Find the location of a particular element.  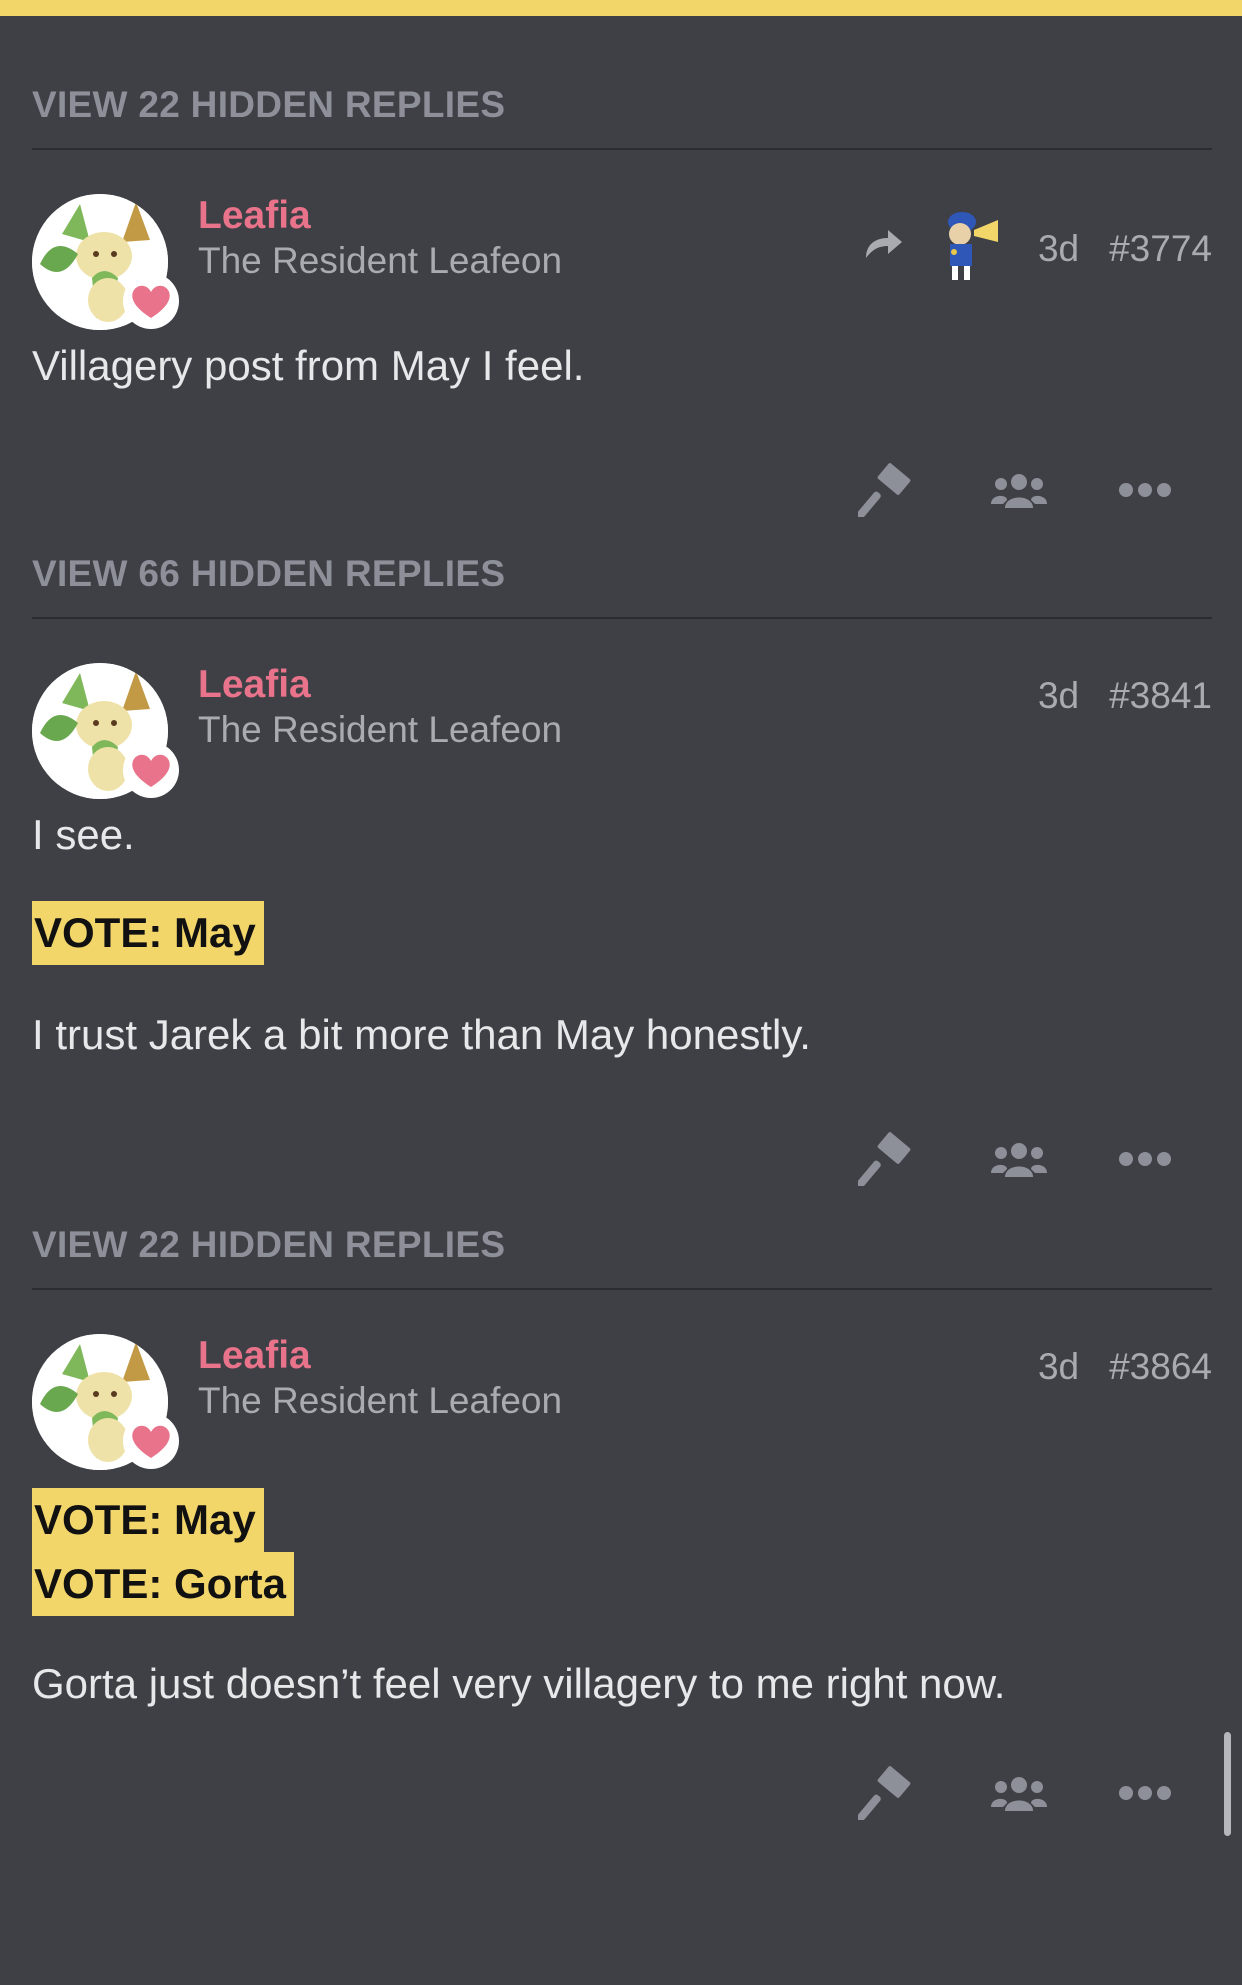

vote-highlight: VOTE: Gorta is located at coordinates (163, 1583).